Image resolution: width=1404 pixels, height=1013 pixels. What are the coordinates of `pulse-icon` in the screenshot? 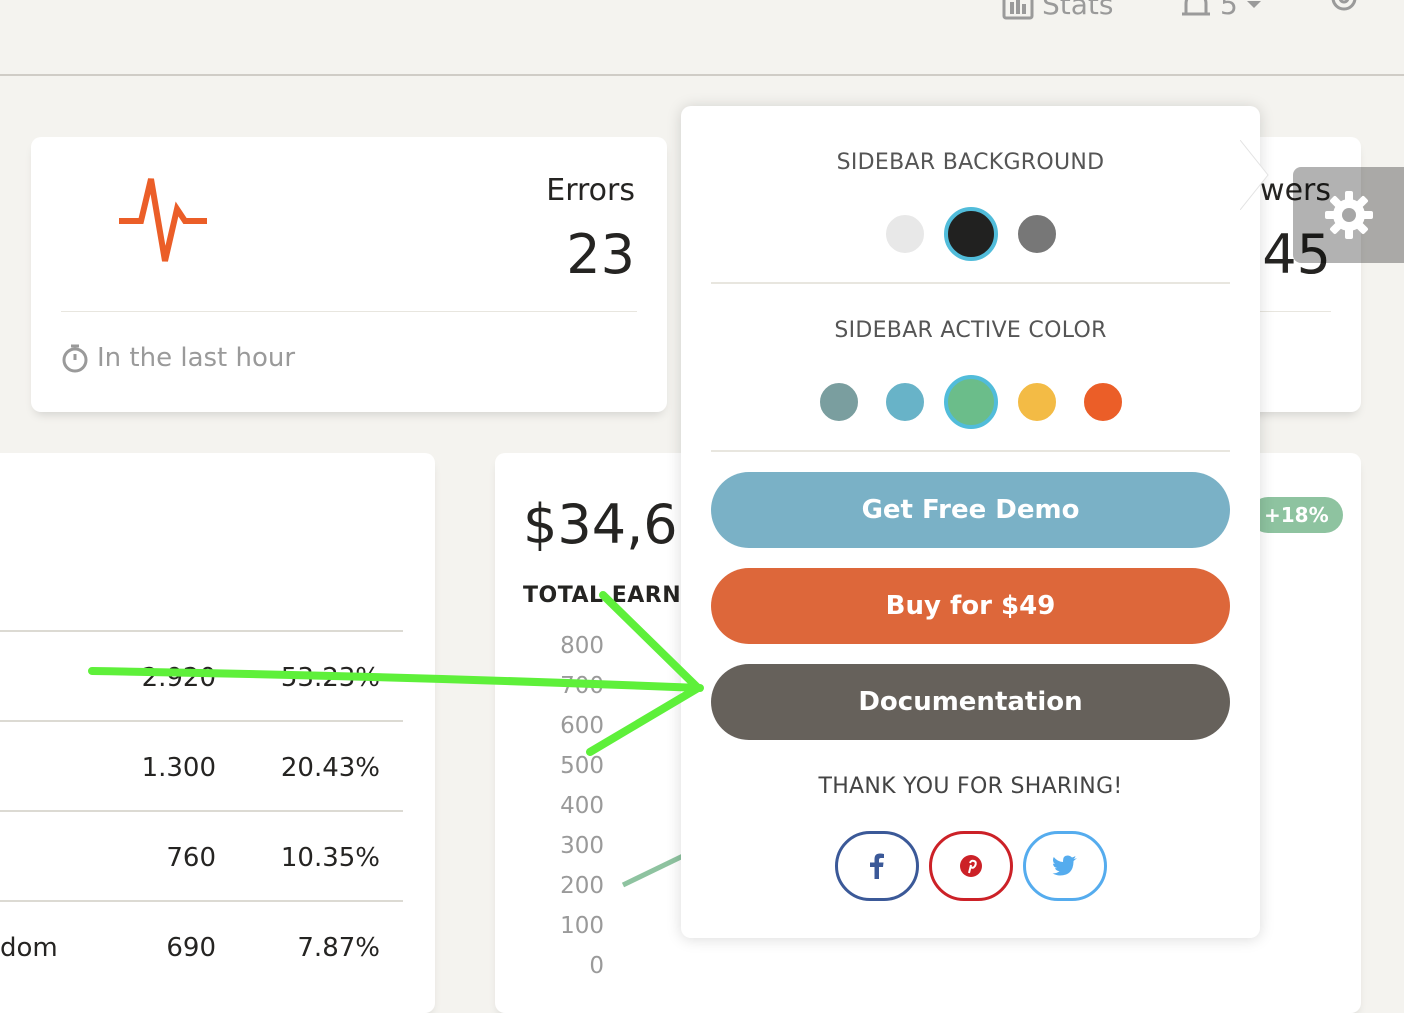 It's located at (163, 220).